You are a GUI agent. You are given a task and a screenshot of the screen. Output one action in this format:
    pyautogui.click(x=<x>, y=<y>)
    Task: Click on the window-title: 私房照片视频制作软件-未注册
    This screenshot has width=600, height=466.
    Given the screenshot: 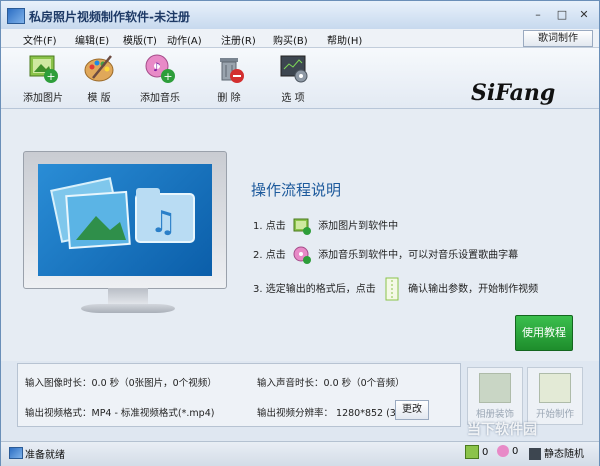 What is the action you would take?
    pyautogui.click(x=109, y=17)
    